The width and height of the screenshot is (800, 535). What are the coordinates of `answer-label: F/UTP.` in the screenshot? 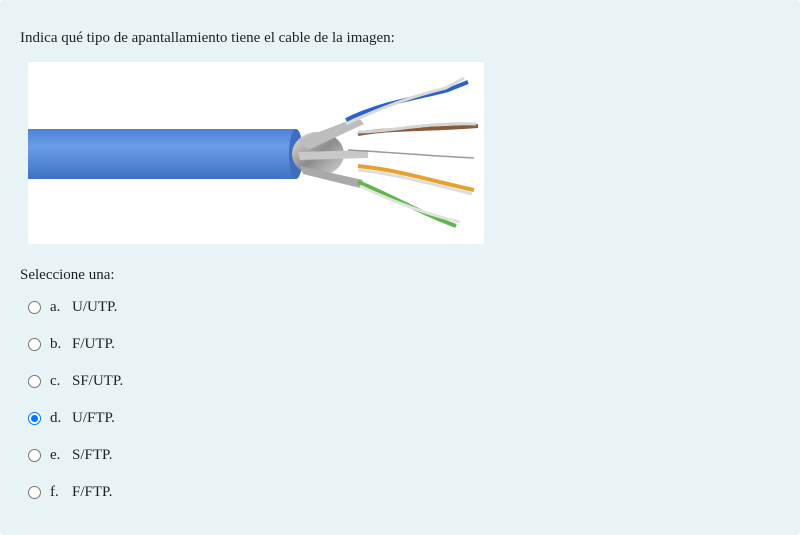 It's located at (93, 343).